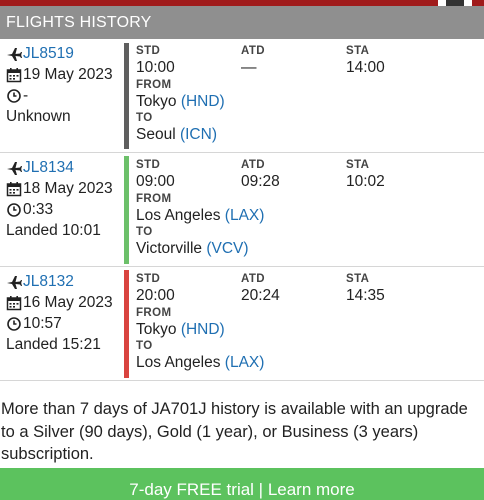  Describe the element at coordinates (242, 489) in the screenshot. I see `free-trial-label: 7-day FREE trial | Learn more` at that location.